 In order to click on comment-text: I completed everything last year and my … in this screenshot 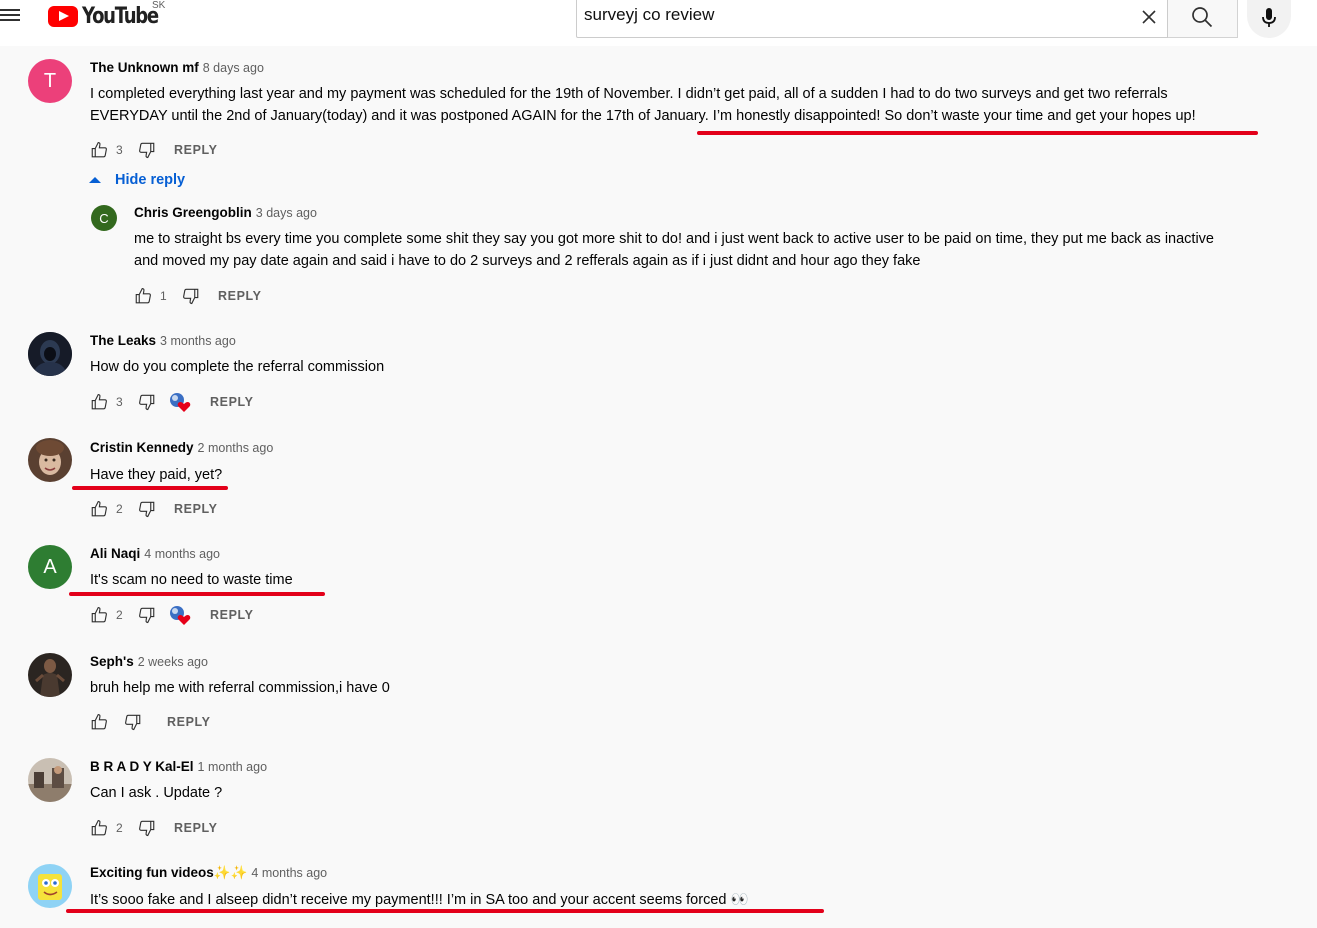, I will do `click(643, 105)`.